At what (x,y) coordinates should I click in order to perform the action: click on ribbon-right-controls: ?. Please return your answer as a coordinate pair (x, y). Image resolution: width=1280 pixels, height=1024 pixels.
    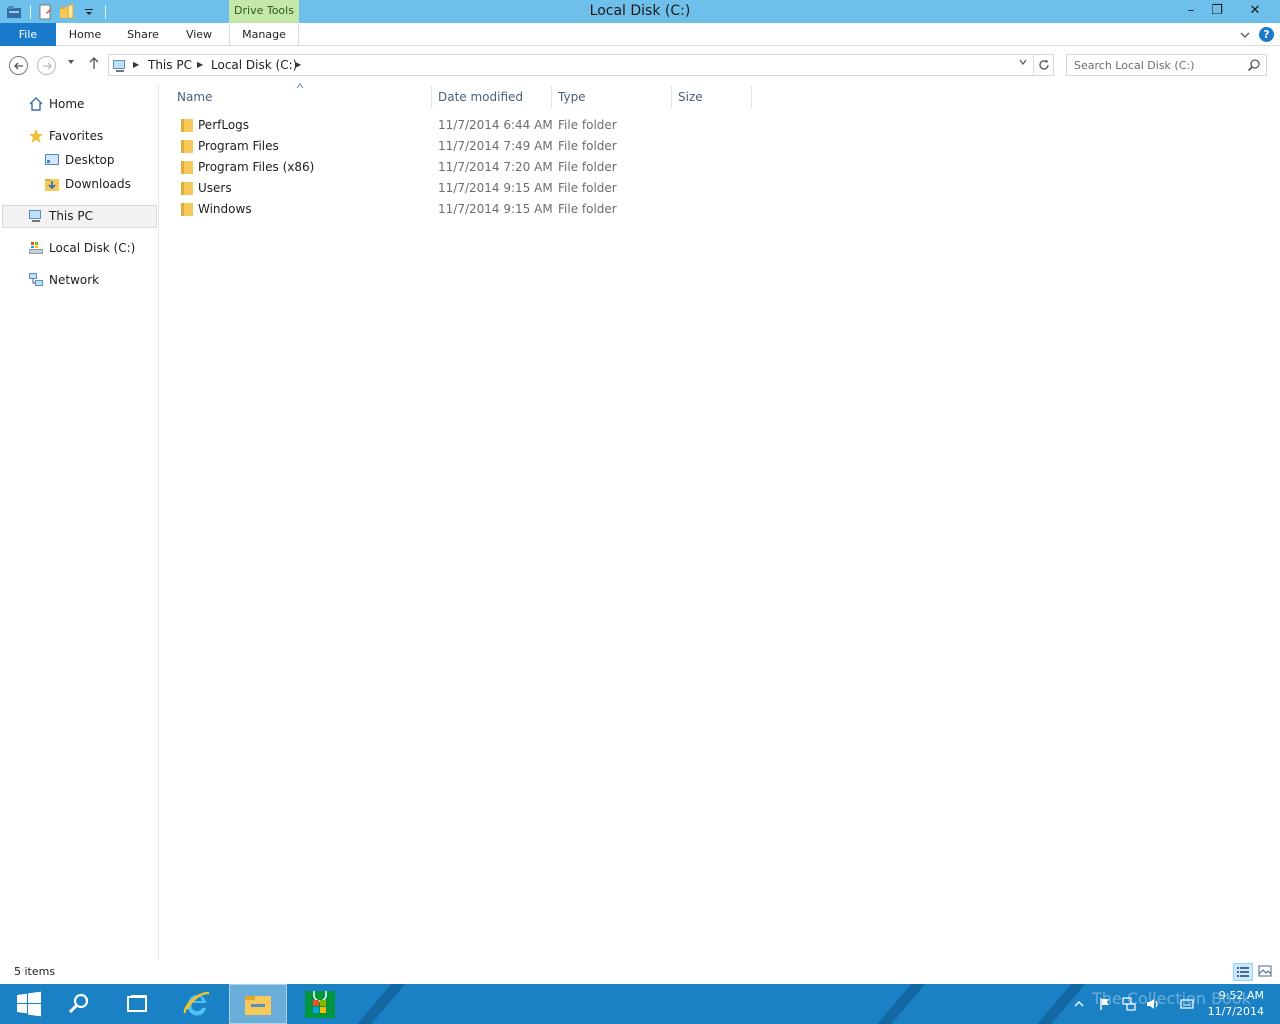
    Looking at the image, I should click on (1259, 34).